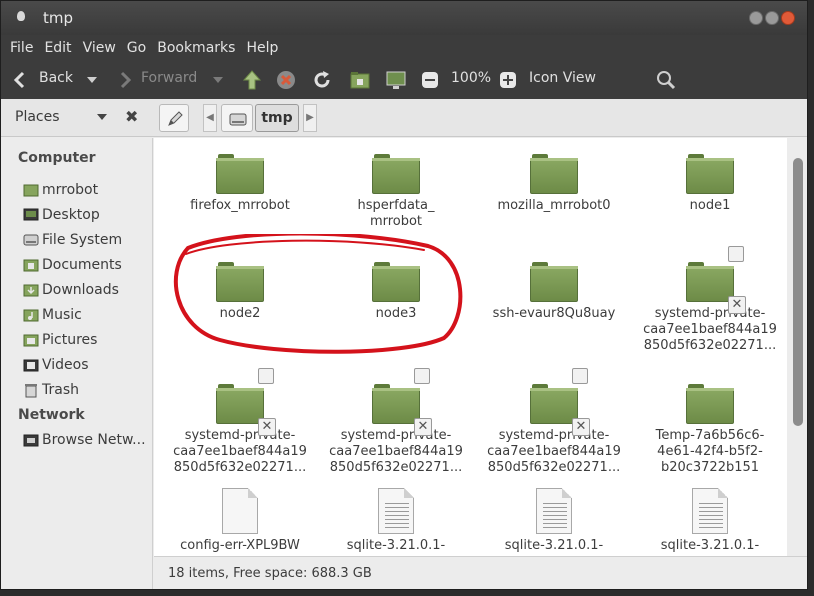  What do you see at coordinates (240, 545) in the screenshot?
I see `file-label: config-err-XPL9BW` at bounding box center [240, 545].